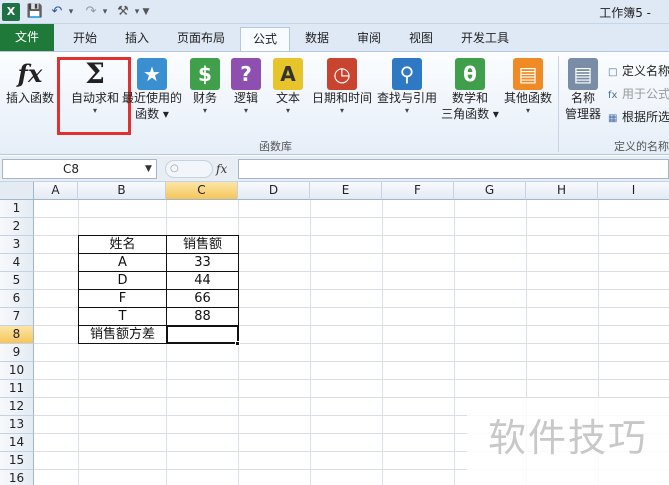 This screenshot has width=669, height=485. I want to click on formula-bar: C8 ▼ ○ fx, so click(334, 169).